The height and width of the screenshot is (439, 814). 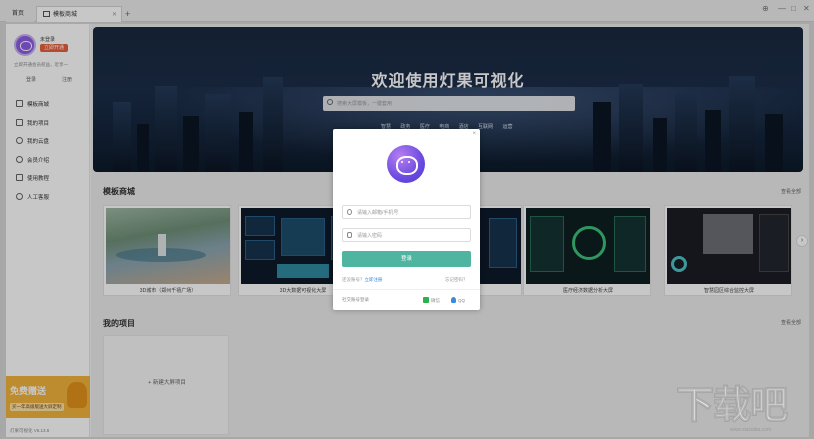 What do you see at coordinates (374, 279) in the screenshot?
I see `register-now-link: 立即注册` at bounding box center [374, 279].